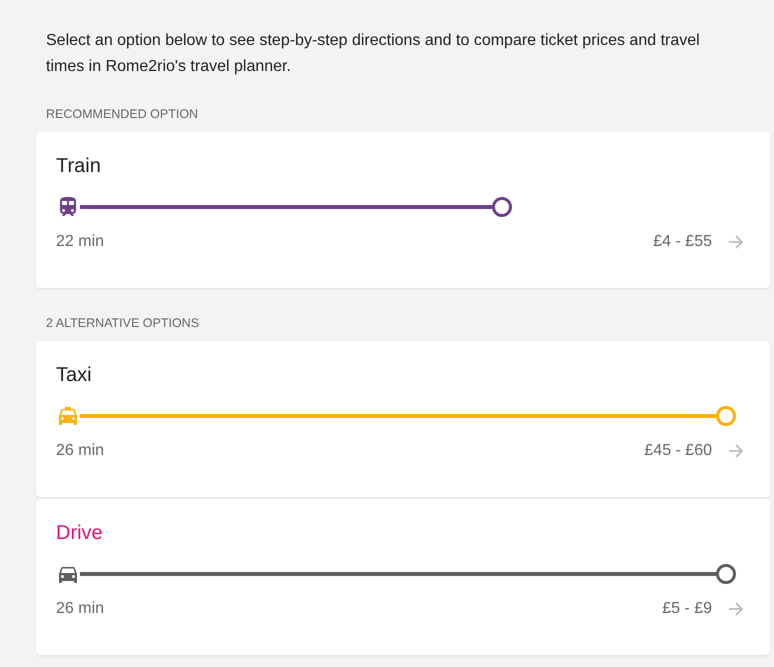  What do you see at coordinates (80, 242) in the screenshot?
I see `duration-text: 22 min` at bounding box center [80, 242].